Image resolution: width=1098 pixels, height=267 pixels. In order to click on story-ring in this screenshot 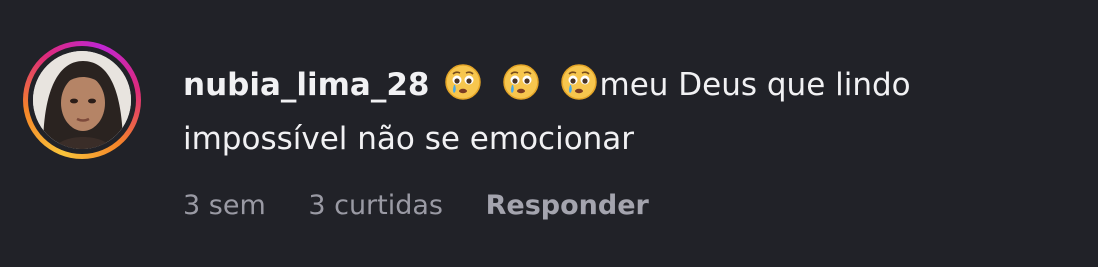, I will do `click(82, 100)`.